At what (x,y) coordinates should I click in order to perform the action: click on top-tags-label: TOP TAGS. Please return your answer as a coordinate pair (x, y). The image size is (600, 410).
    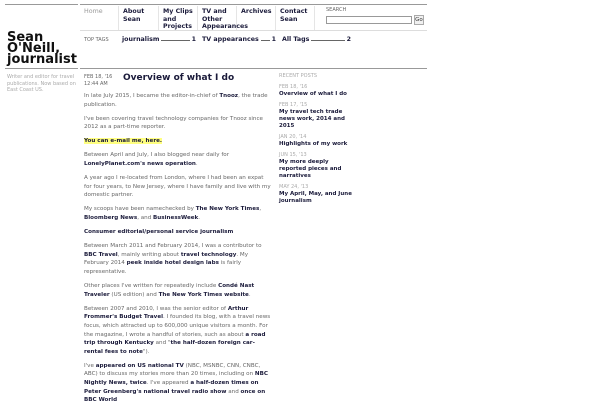
    Looking at the image, I should click on (96, 40).